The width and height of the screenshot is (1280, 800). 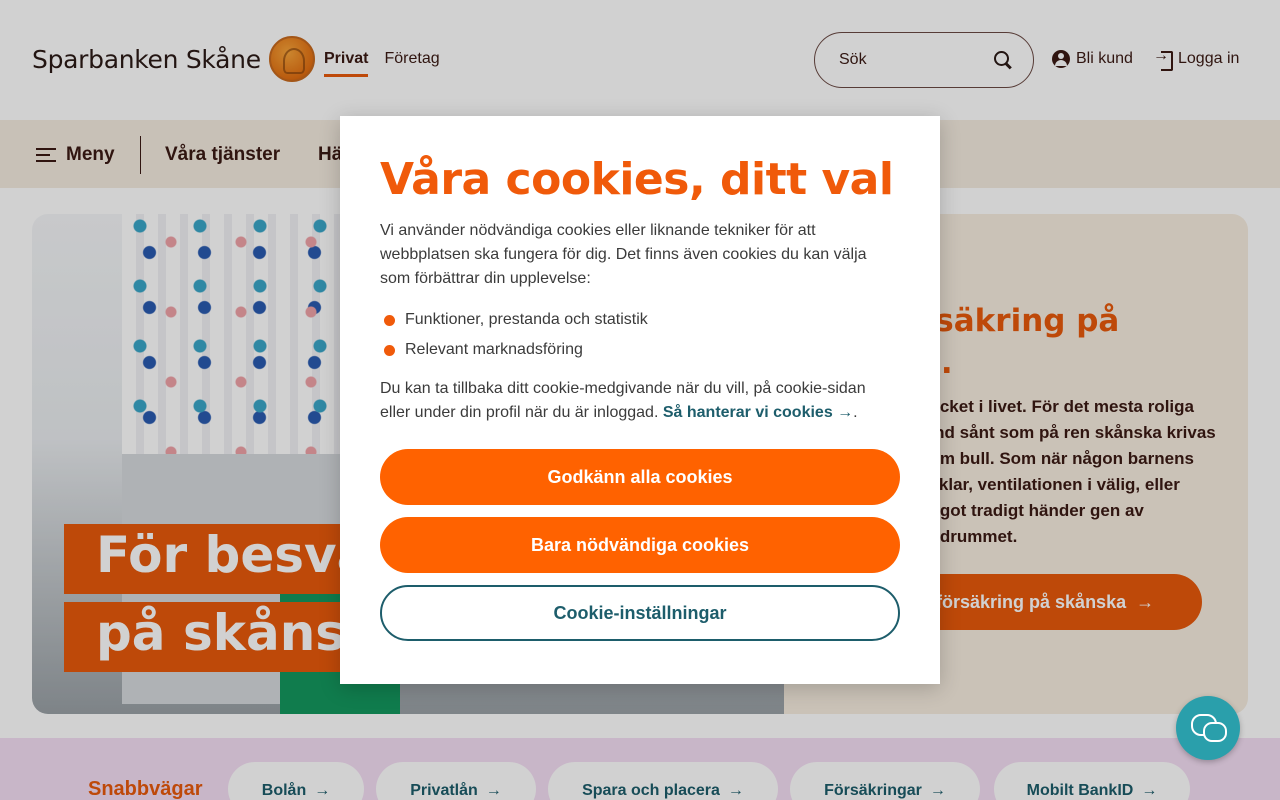 I want to click on necessary-cookies-button: Bara nödvändiga cookies, so click(x=640, y=545).